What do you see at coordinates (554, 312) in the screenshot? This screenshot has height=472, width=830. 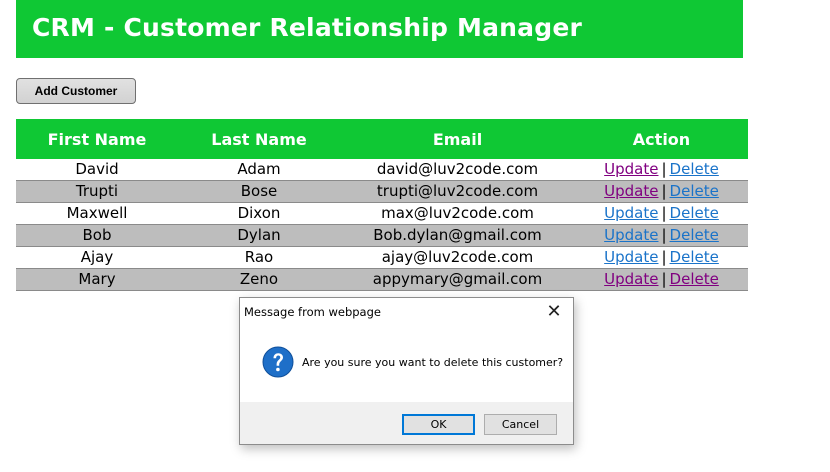 I see `close-icon: ✕` at bounding box center [554, 312].